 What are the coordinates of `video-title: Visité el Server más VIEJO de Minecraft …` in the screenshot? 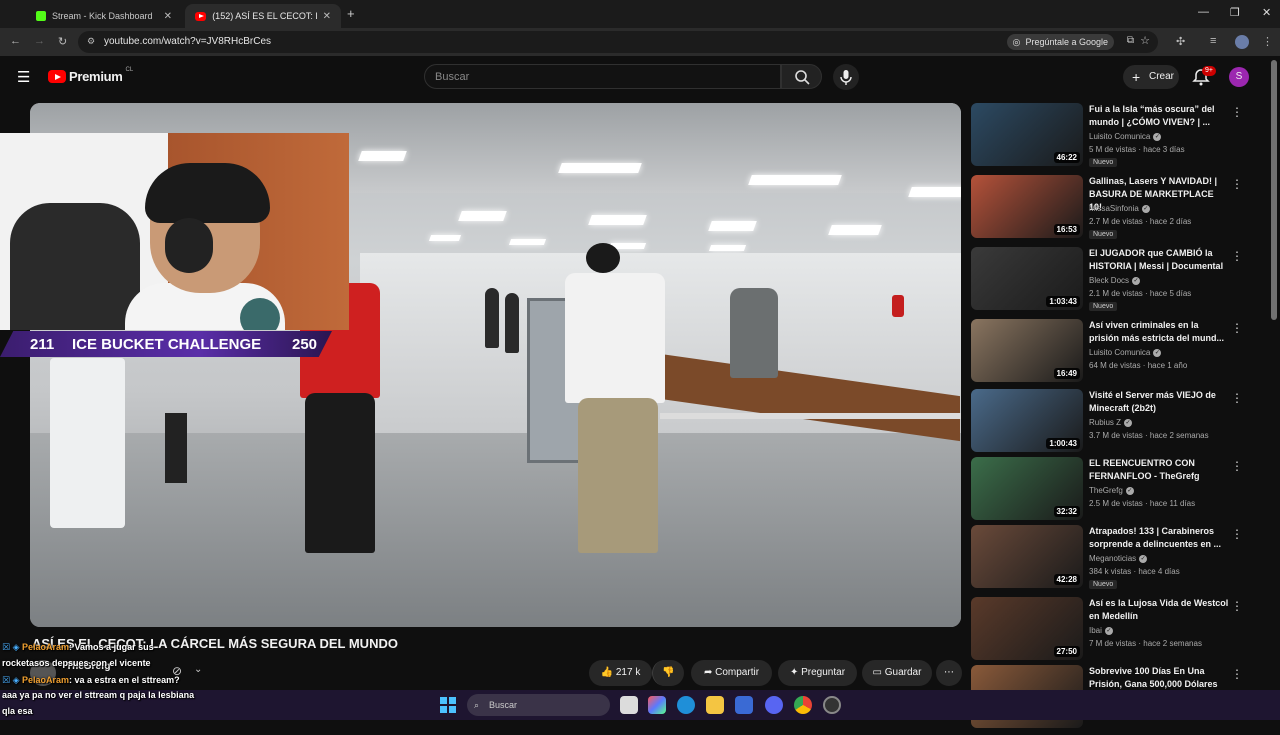 It's located at (1159, 402).